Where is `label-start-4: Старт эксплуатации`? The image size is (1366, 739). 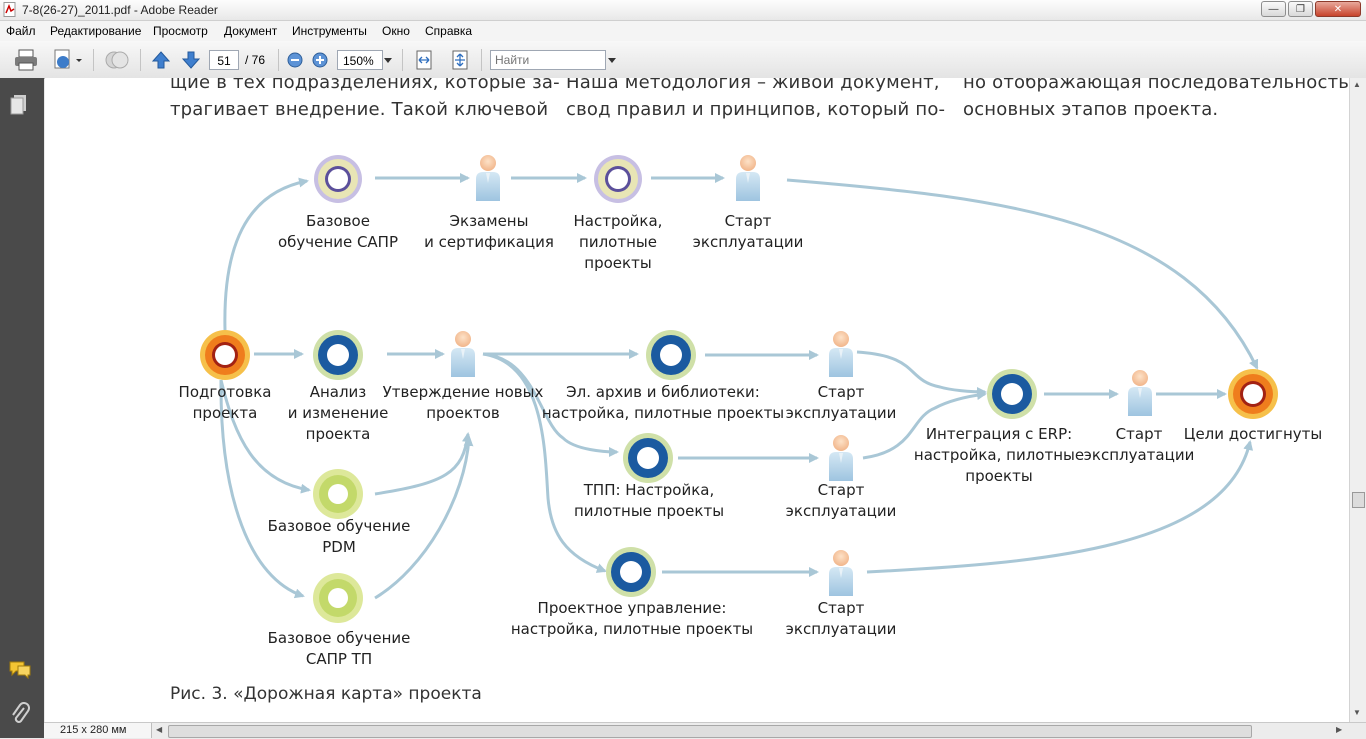
label-start-4: Старт эксплуатации is located at coordinates (841, 618).